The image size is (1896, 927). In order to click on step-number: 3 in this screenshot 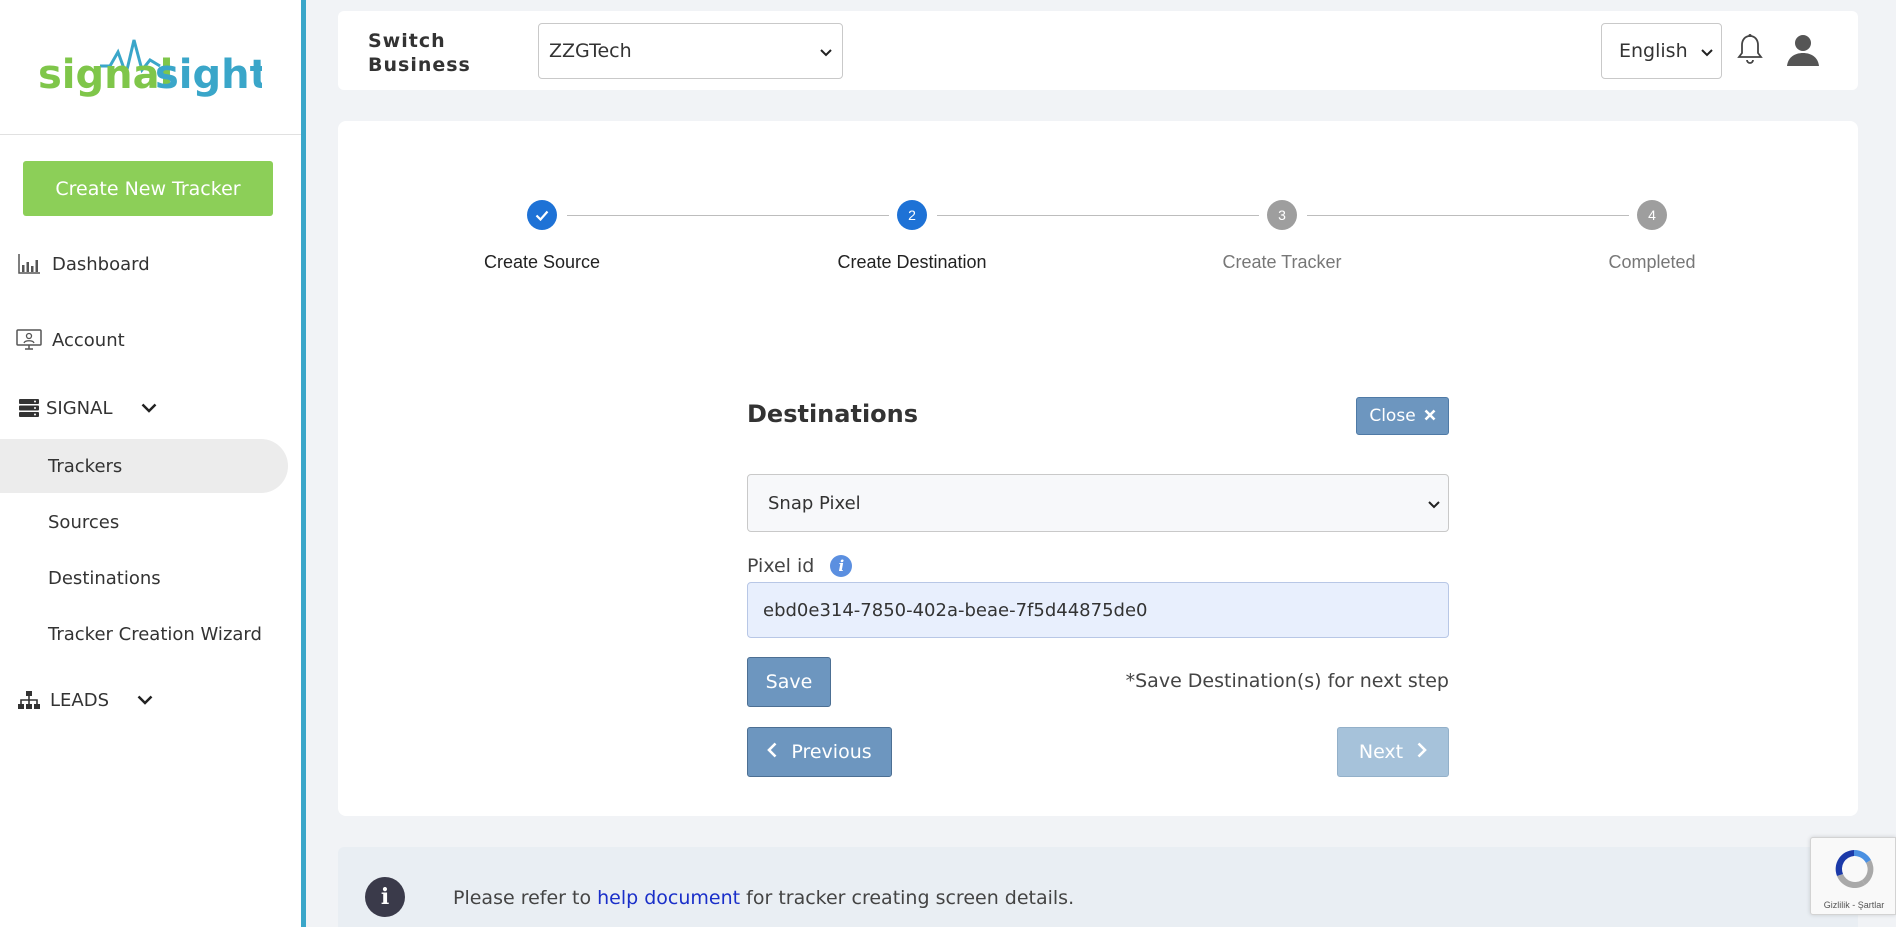, I will do `click(1282, 215)`.